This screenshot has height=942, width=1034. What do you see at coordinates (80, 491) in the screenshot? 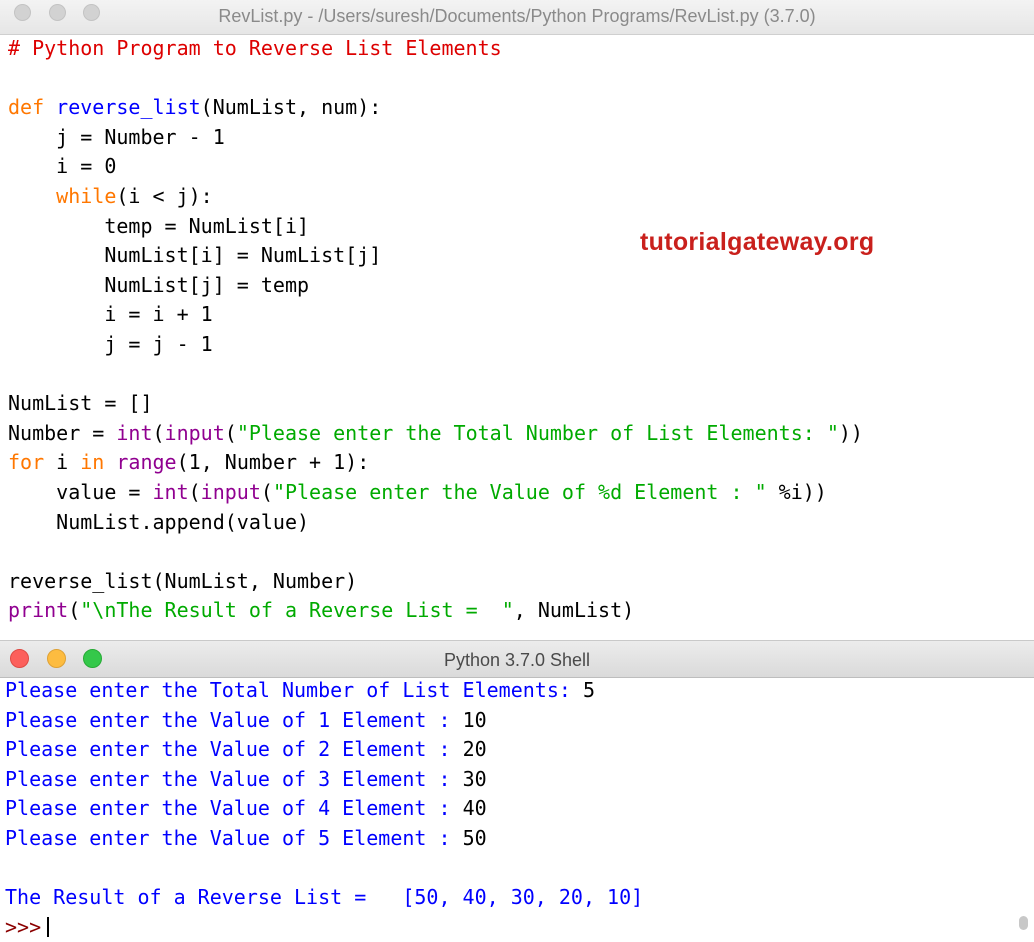
I see `code-token: value =` at bounding box center [80, 491].